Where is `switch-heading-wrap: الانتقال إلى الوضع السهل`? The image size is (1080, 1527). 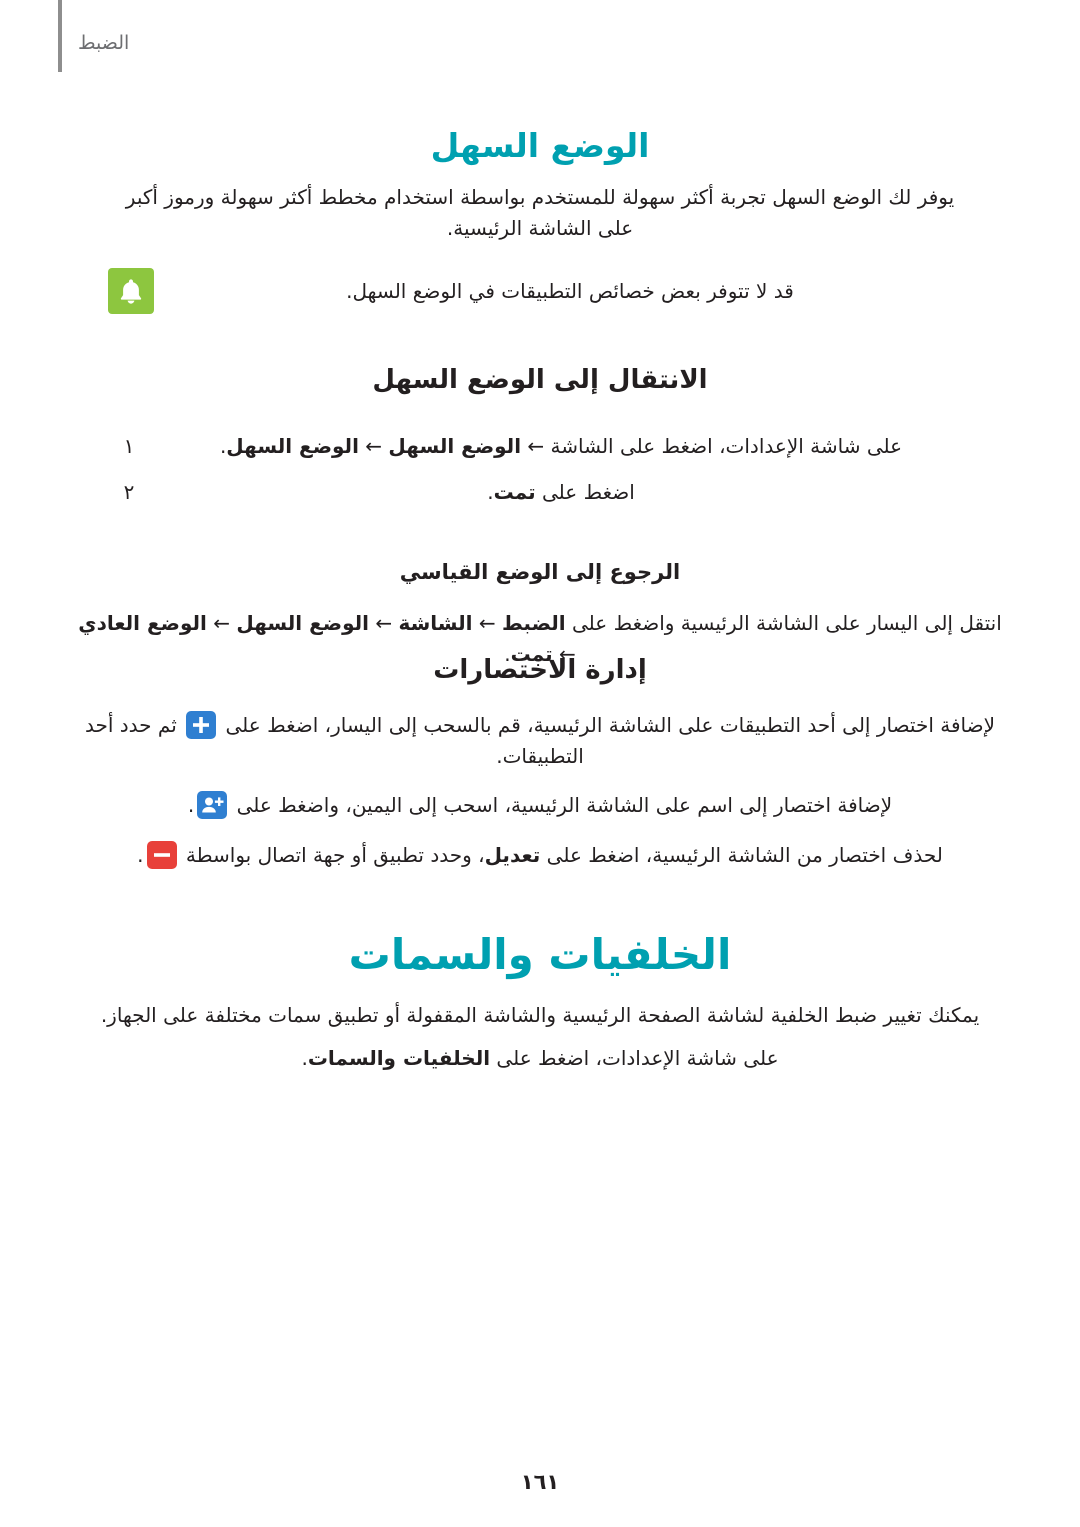
switch-heading-wrap: الانتقال إلى الوضع السهل is located at coordinates (540, 380).